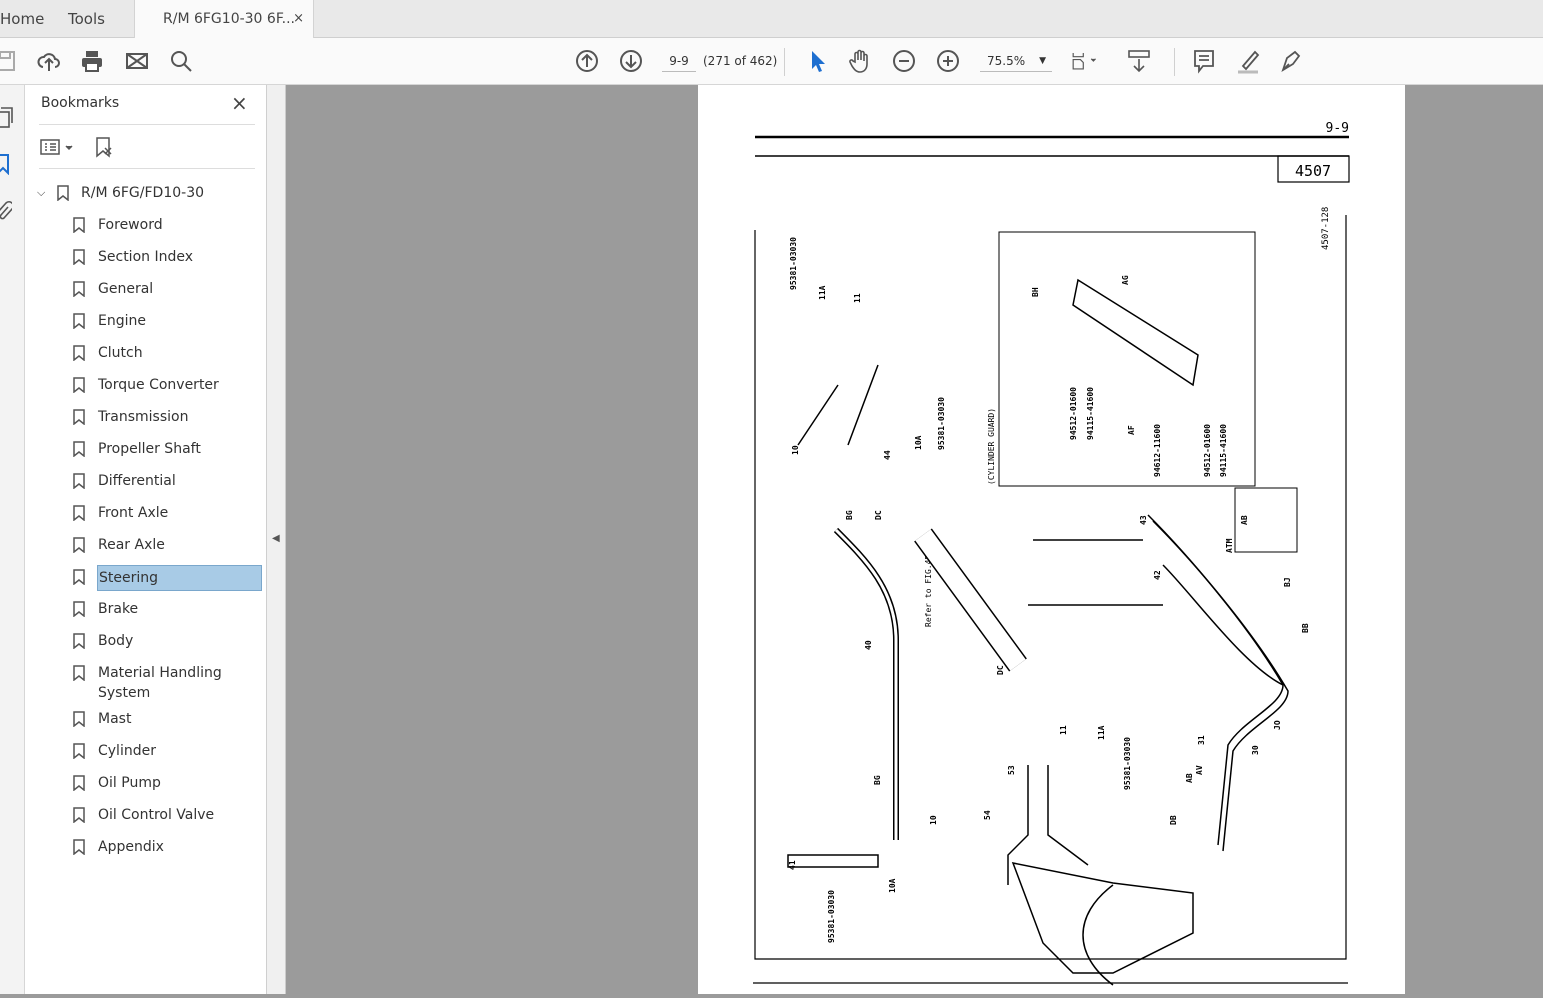 This screenshot has height=998, width=1543. What do you see at coordinates (9, 61) in the screenshot?
I see `save-icon` at bounding box center [9, 61].